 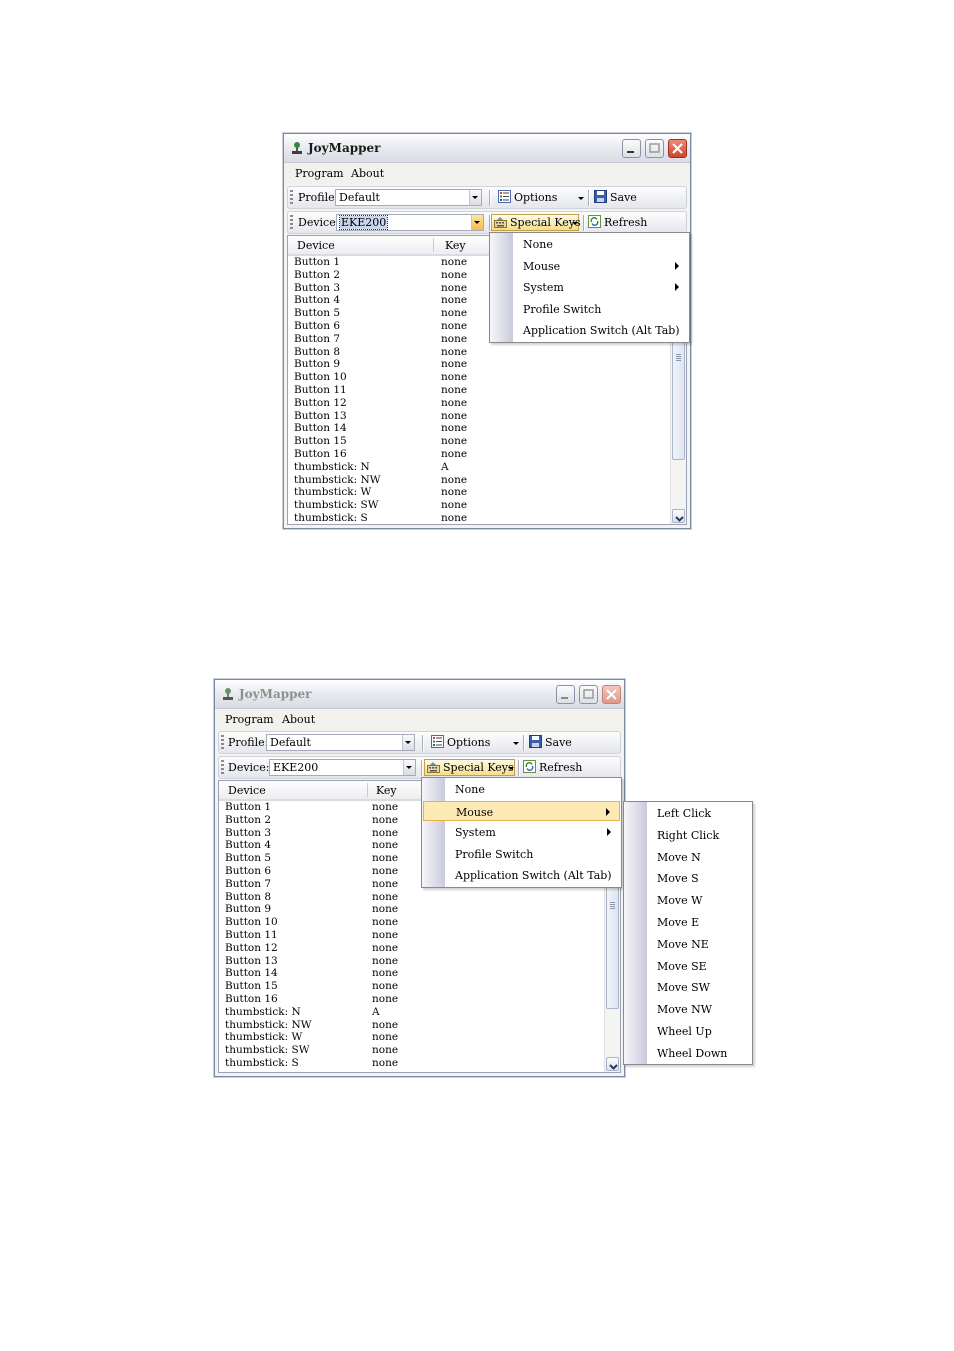 I want to click on table-row: Button 2 none, so click(x=311, y=820).